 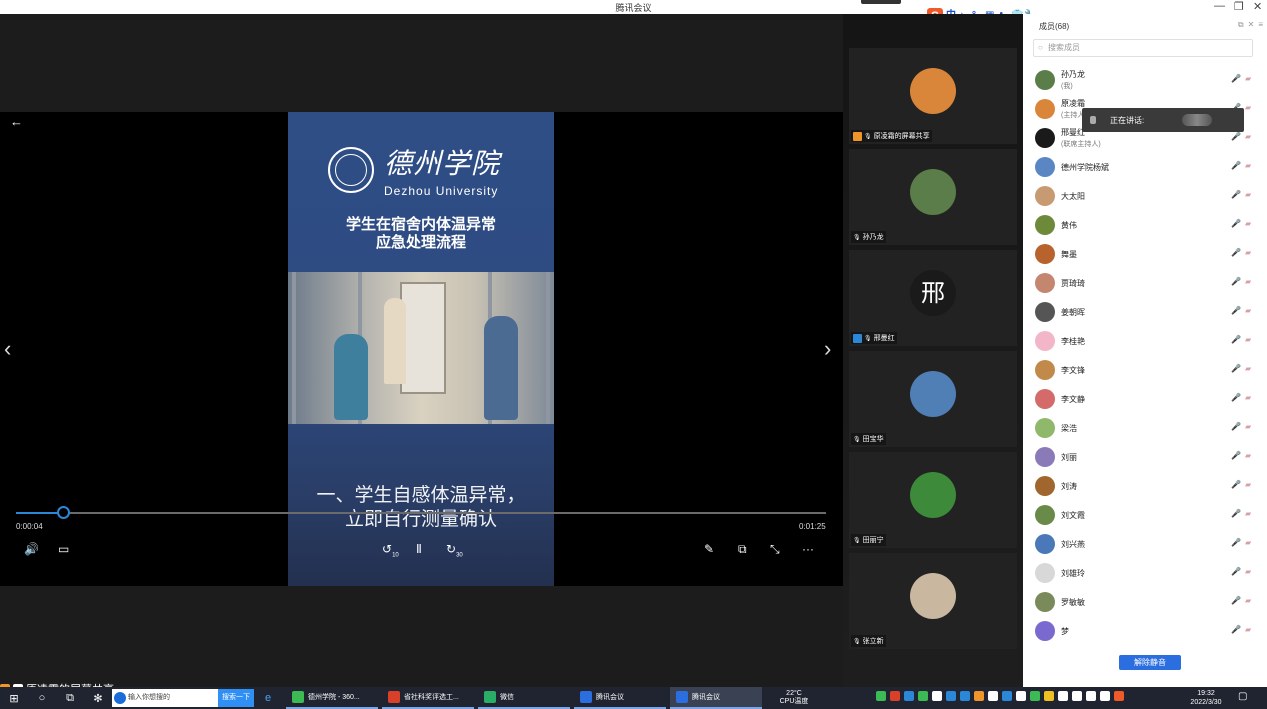 I want to click on member-search-input: ○ 搜索成员, so click(x=1143, y=48).